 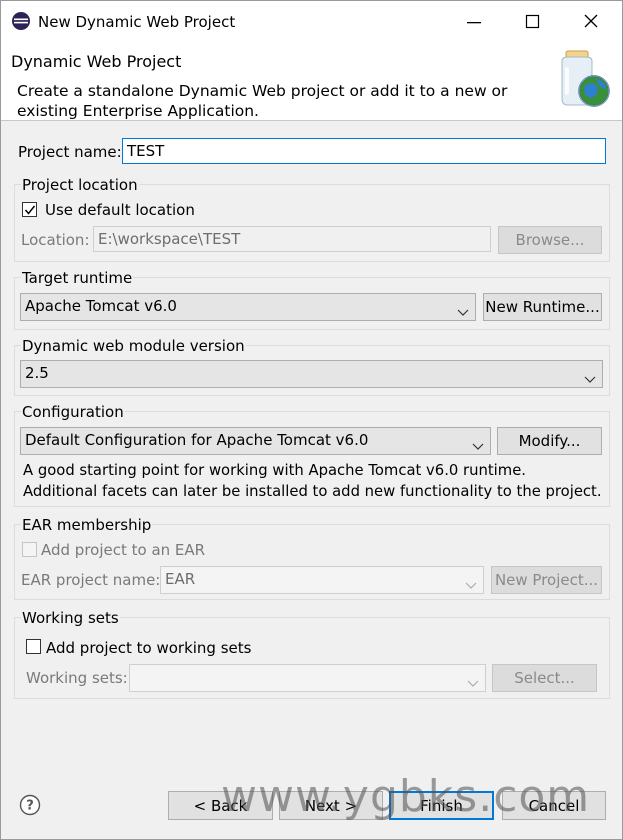 I want to click on add-to-ear-label: Add project to an EAR, so click(x=123, y=550).